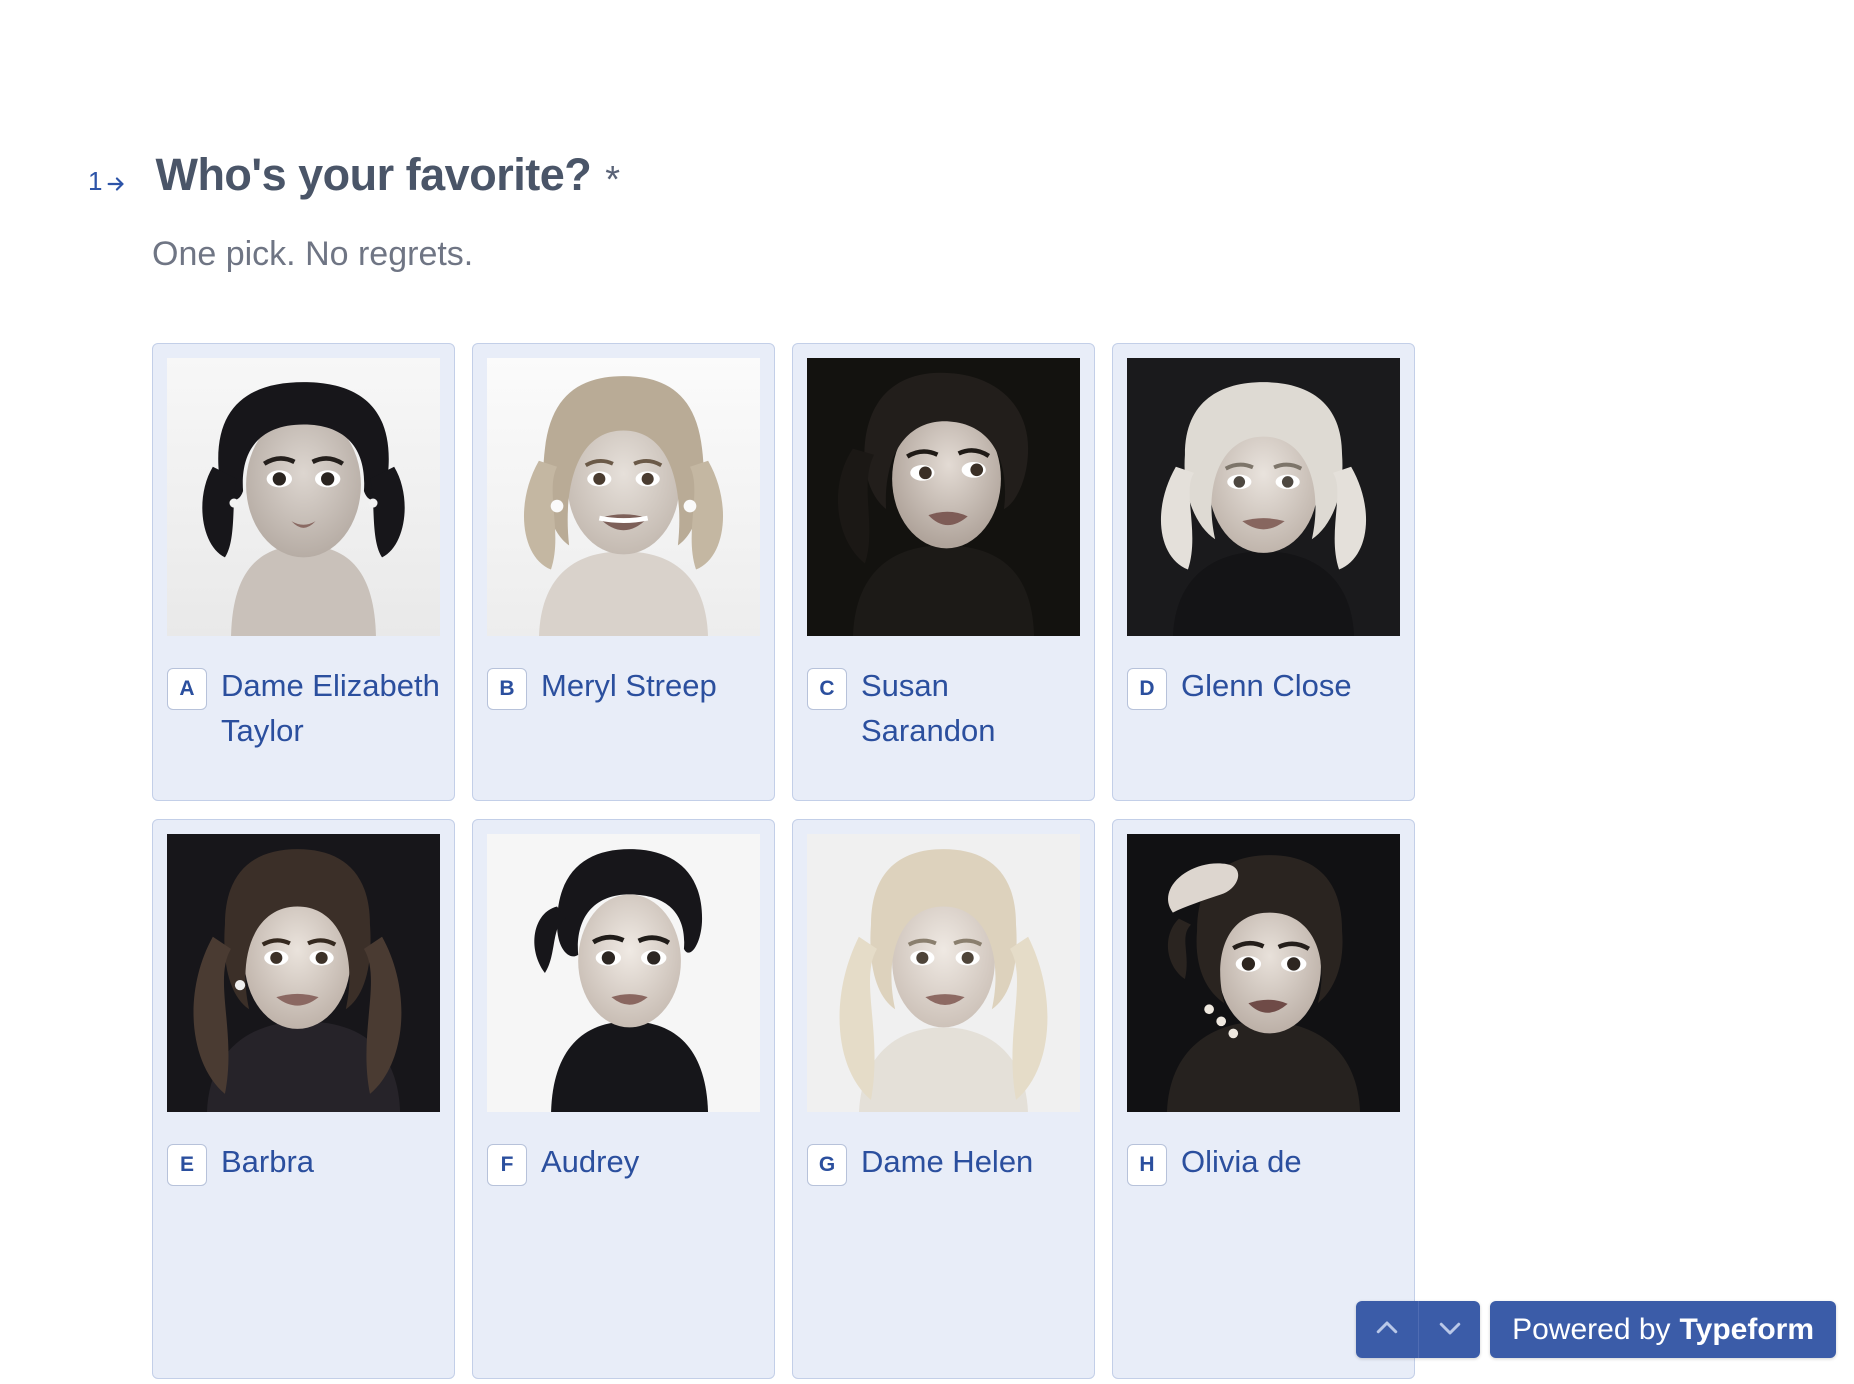  What do you see at coordinates (590, 1161) in the screenshot?
I see `choice-label-f: Audrey` at bounding box center [590, 1161].